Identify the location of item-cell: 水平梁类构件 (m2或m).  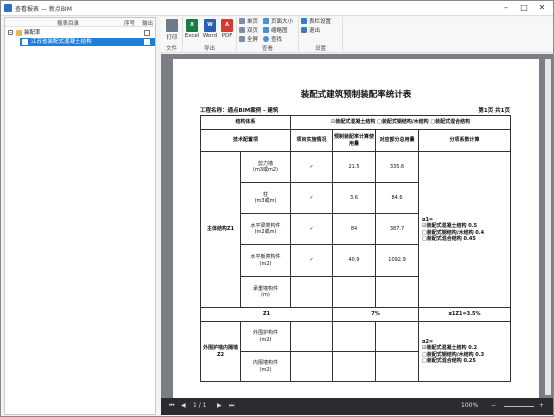
(265, 229).